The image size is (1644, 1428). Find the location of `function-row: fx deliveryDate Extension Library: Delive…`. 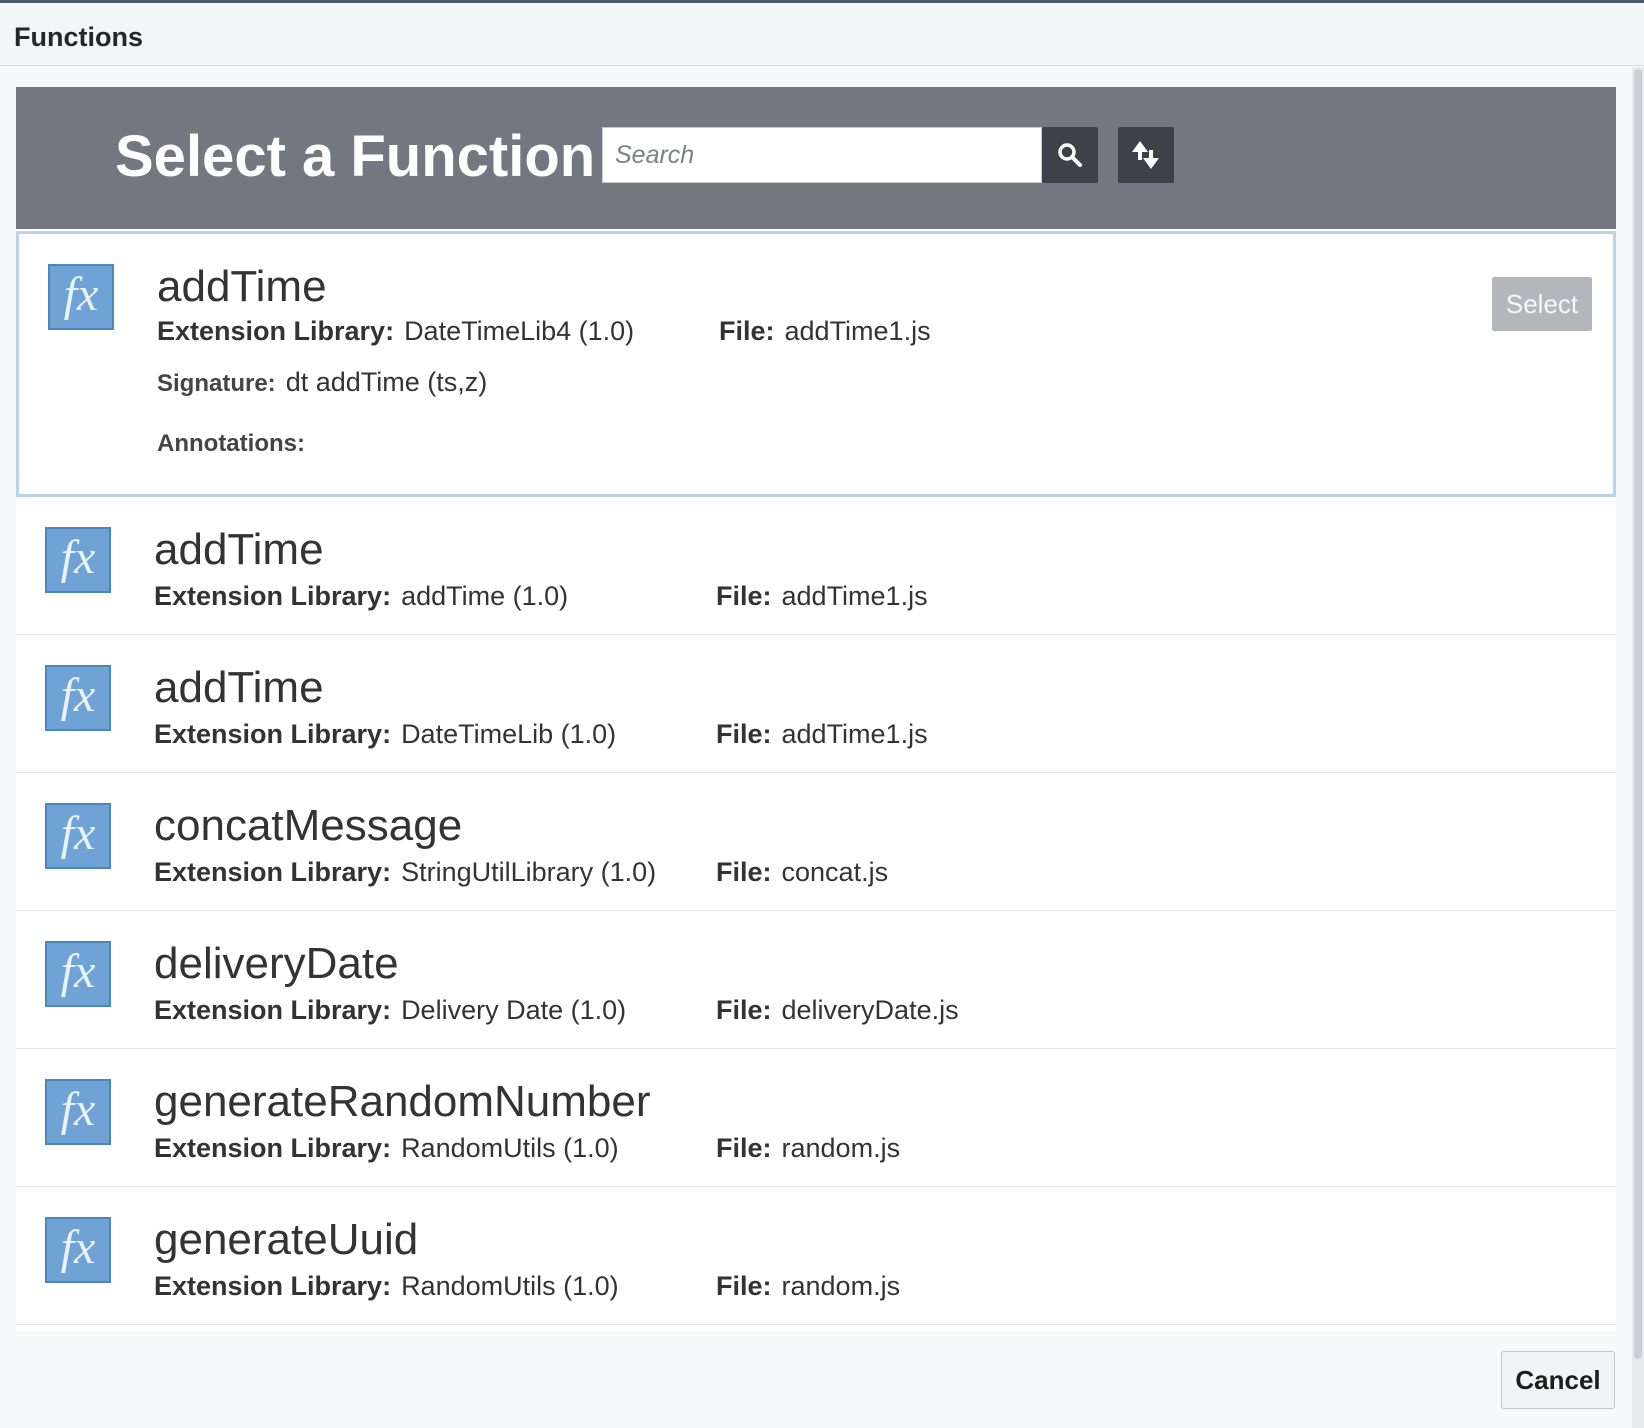

function-row: fx deliveryDate Extension Library: Delive… is located at coordinates (816, 980).